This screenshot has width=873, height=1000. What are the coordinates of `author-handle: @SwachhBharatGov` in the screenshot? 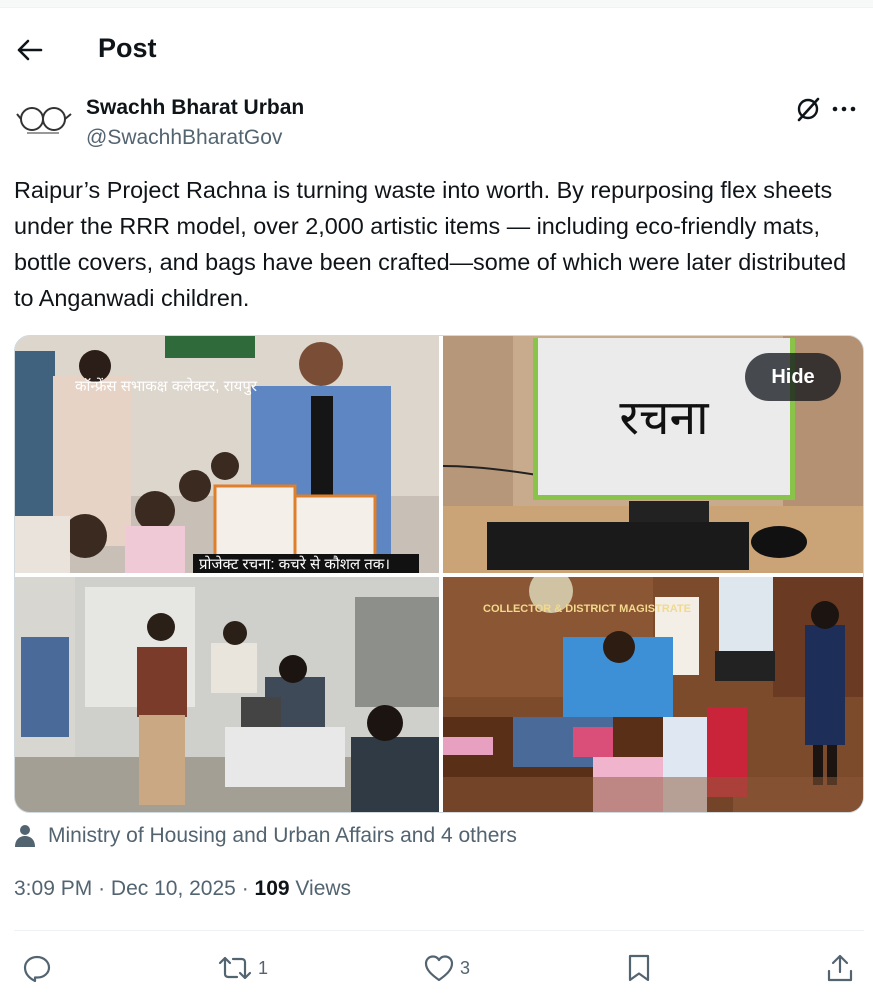 It's located at (184, 138).